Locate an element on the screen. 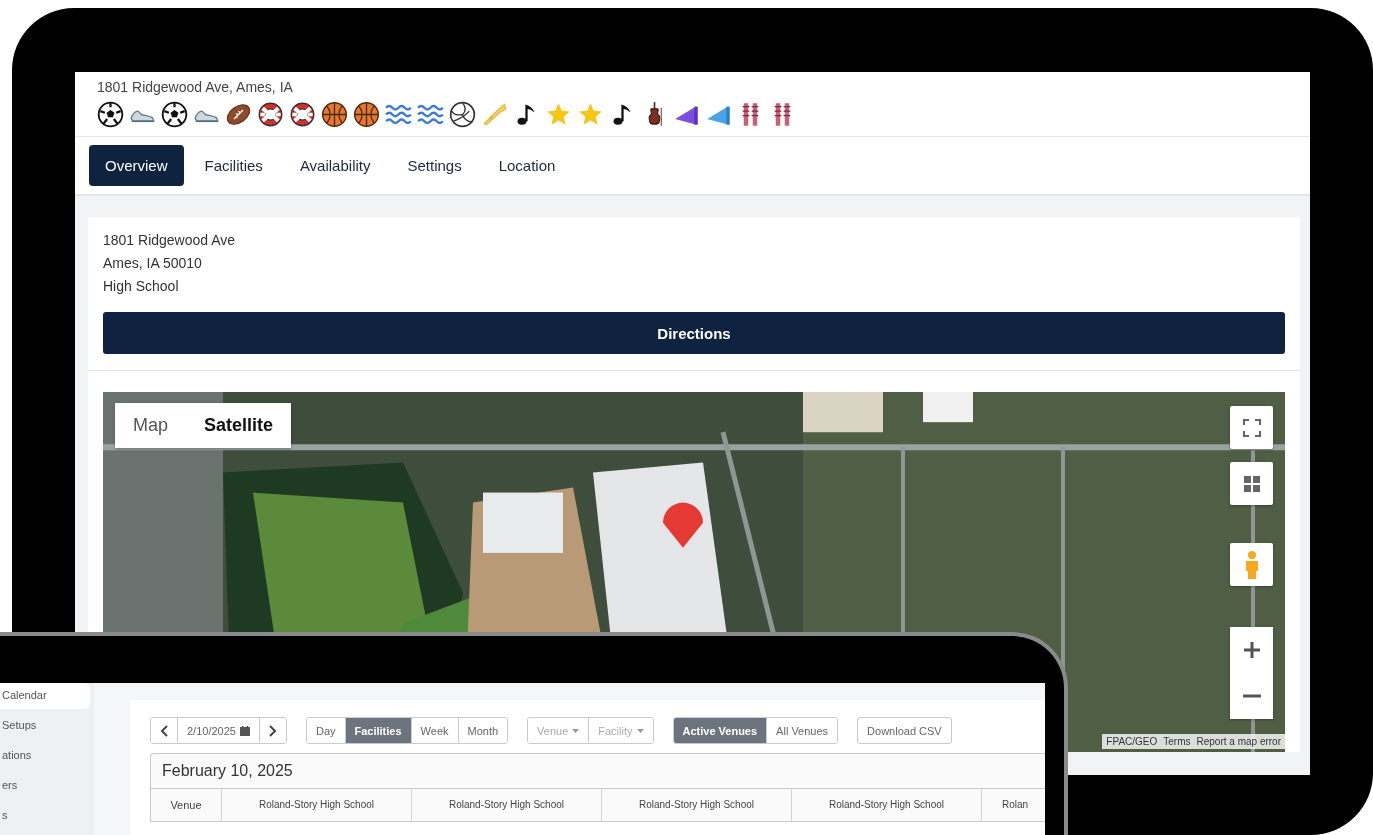 Image resolution: width=1373 pixels, height=835 pixels. sidebar-item: ers is located at coordinates (45, 786).